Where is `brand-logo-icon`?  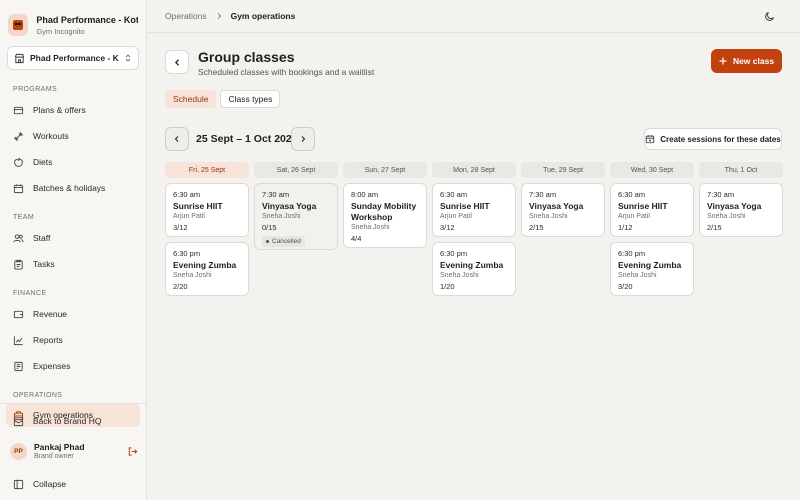 brand-logo-icon is located at coordinates (18, 25).